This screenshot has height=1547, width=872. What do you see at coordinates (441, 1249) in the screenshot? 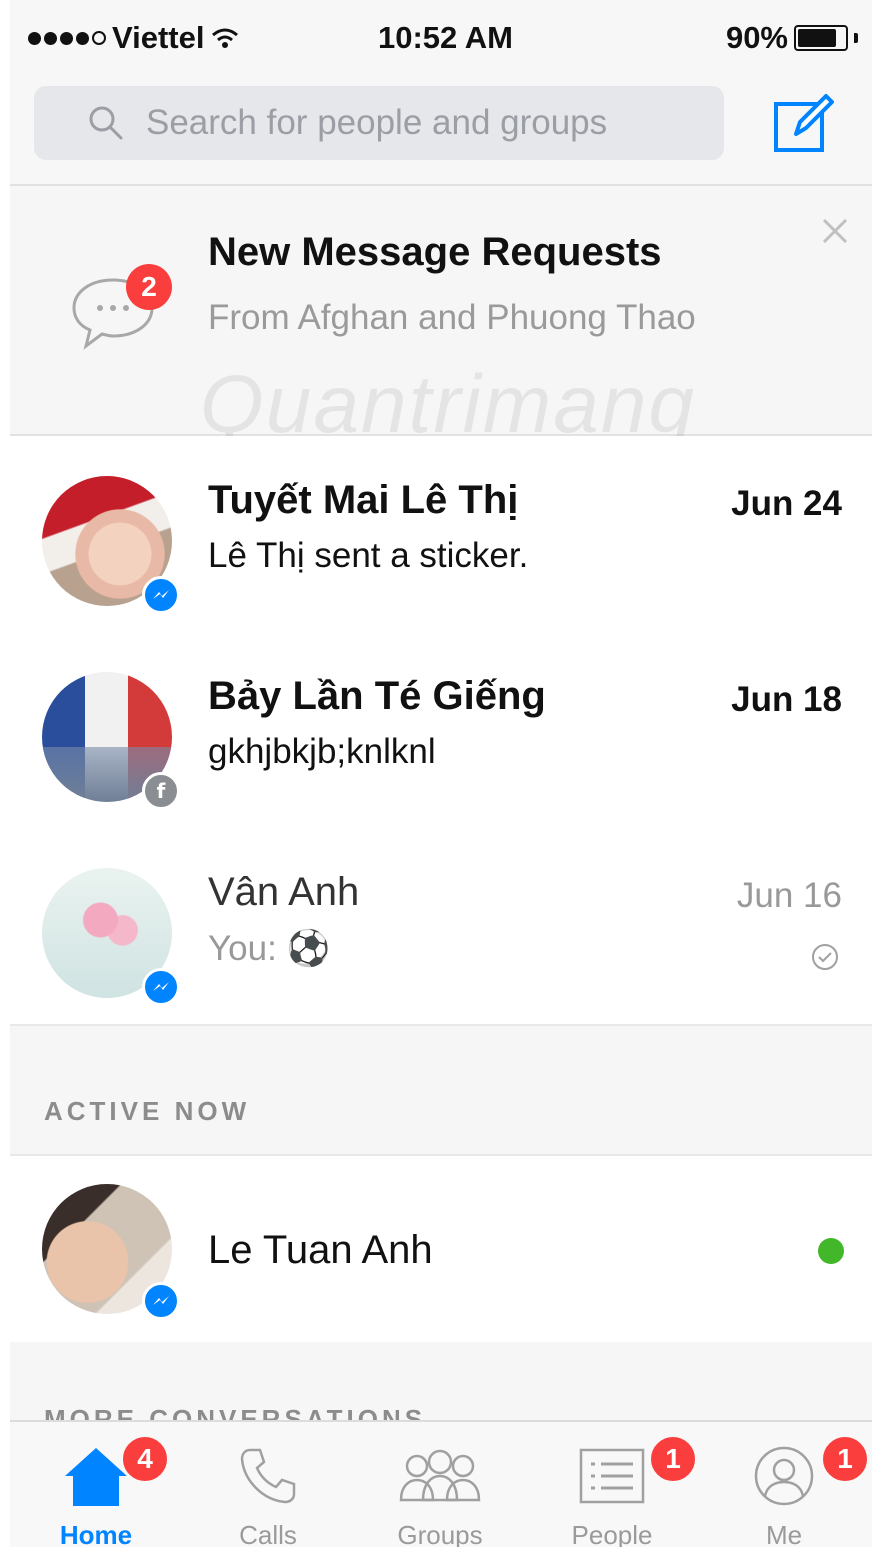
I see `active-contact-row: Le Tuan Anh` at bounding box center [441, 1249].